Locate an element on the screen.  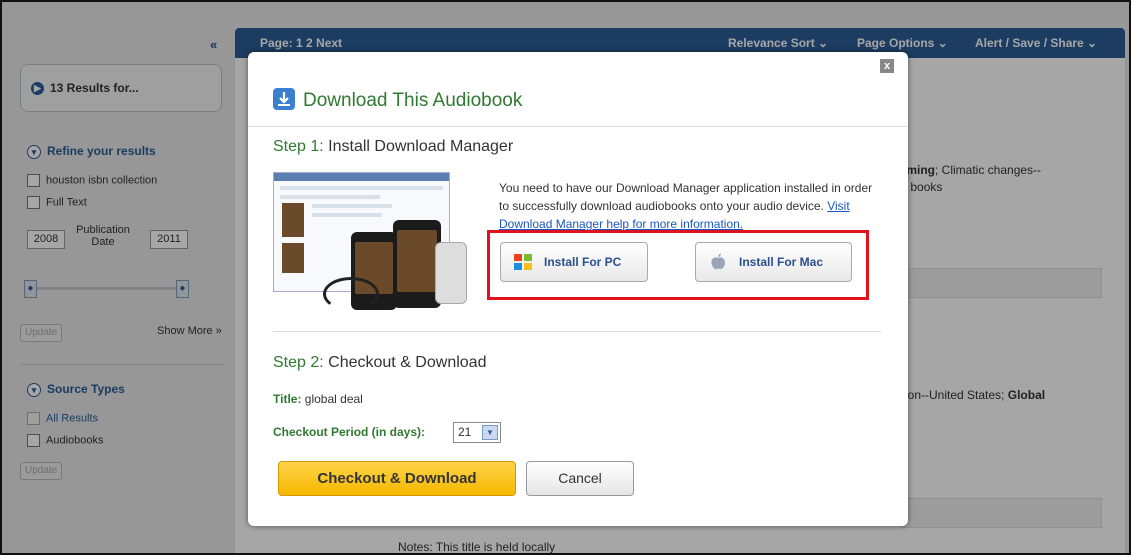
step1-number: Step 1: is located at coordinates (298, 146).